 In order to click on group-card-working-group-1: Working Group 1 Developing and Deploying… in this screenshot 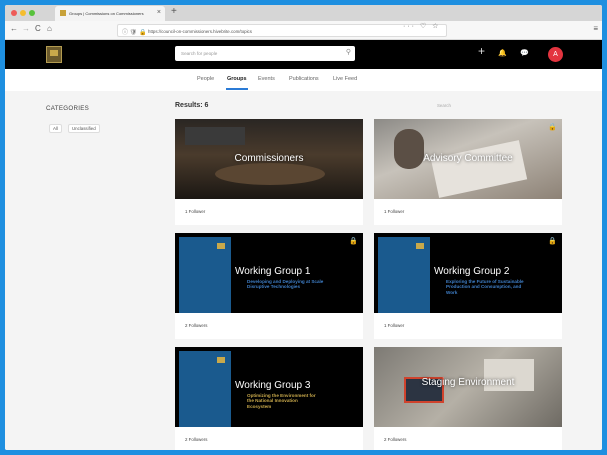, I will do `click(269, 286)`.